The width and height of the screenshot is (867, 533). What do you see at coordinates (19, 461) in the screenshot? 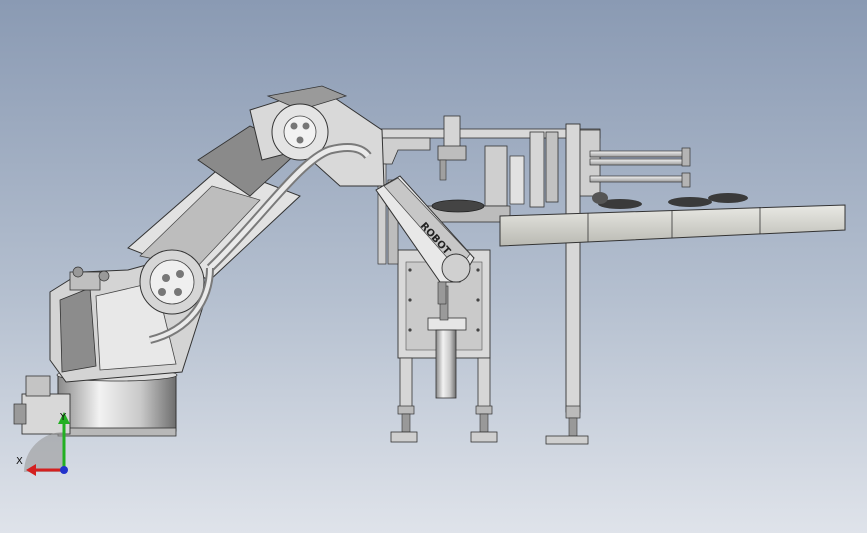
I see `x-axis-label: X` at bounding box center [19, 461].